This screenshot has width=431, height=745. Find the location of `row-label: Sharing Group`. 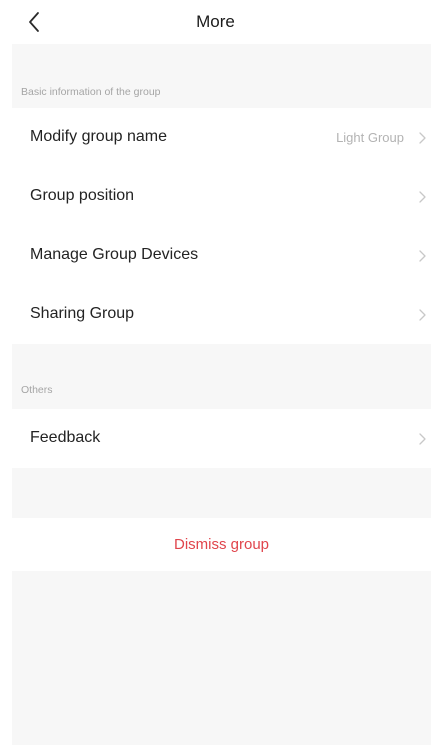

row-label: Sharing Group is located at coordinates (82, 313).